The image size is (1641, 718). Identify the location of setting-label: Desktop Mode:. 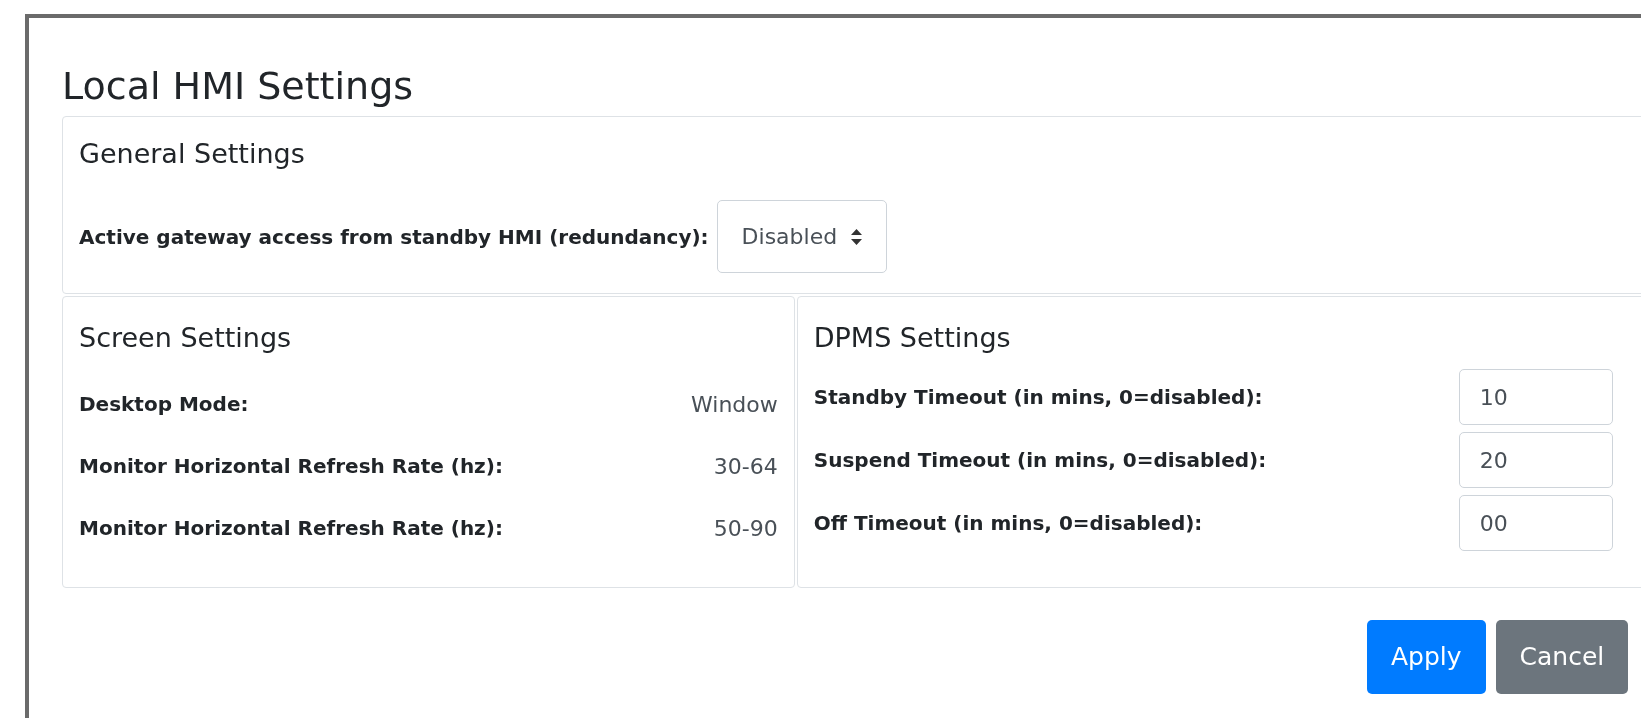
(164, 404).